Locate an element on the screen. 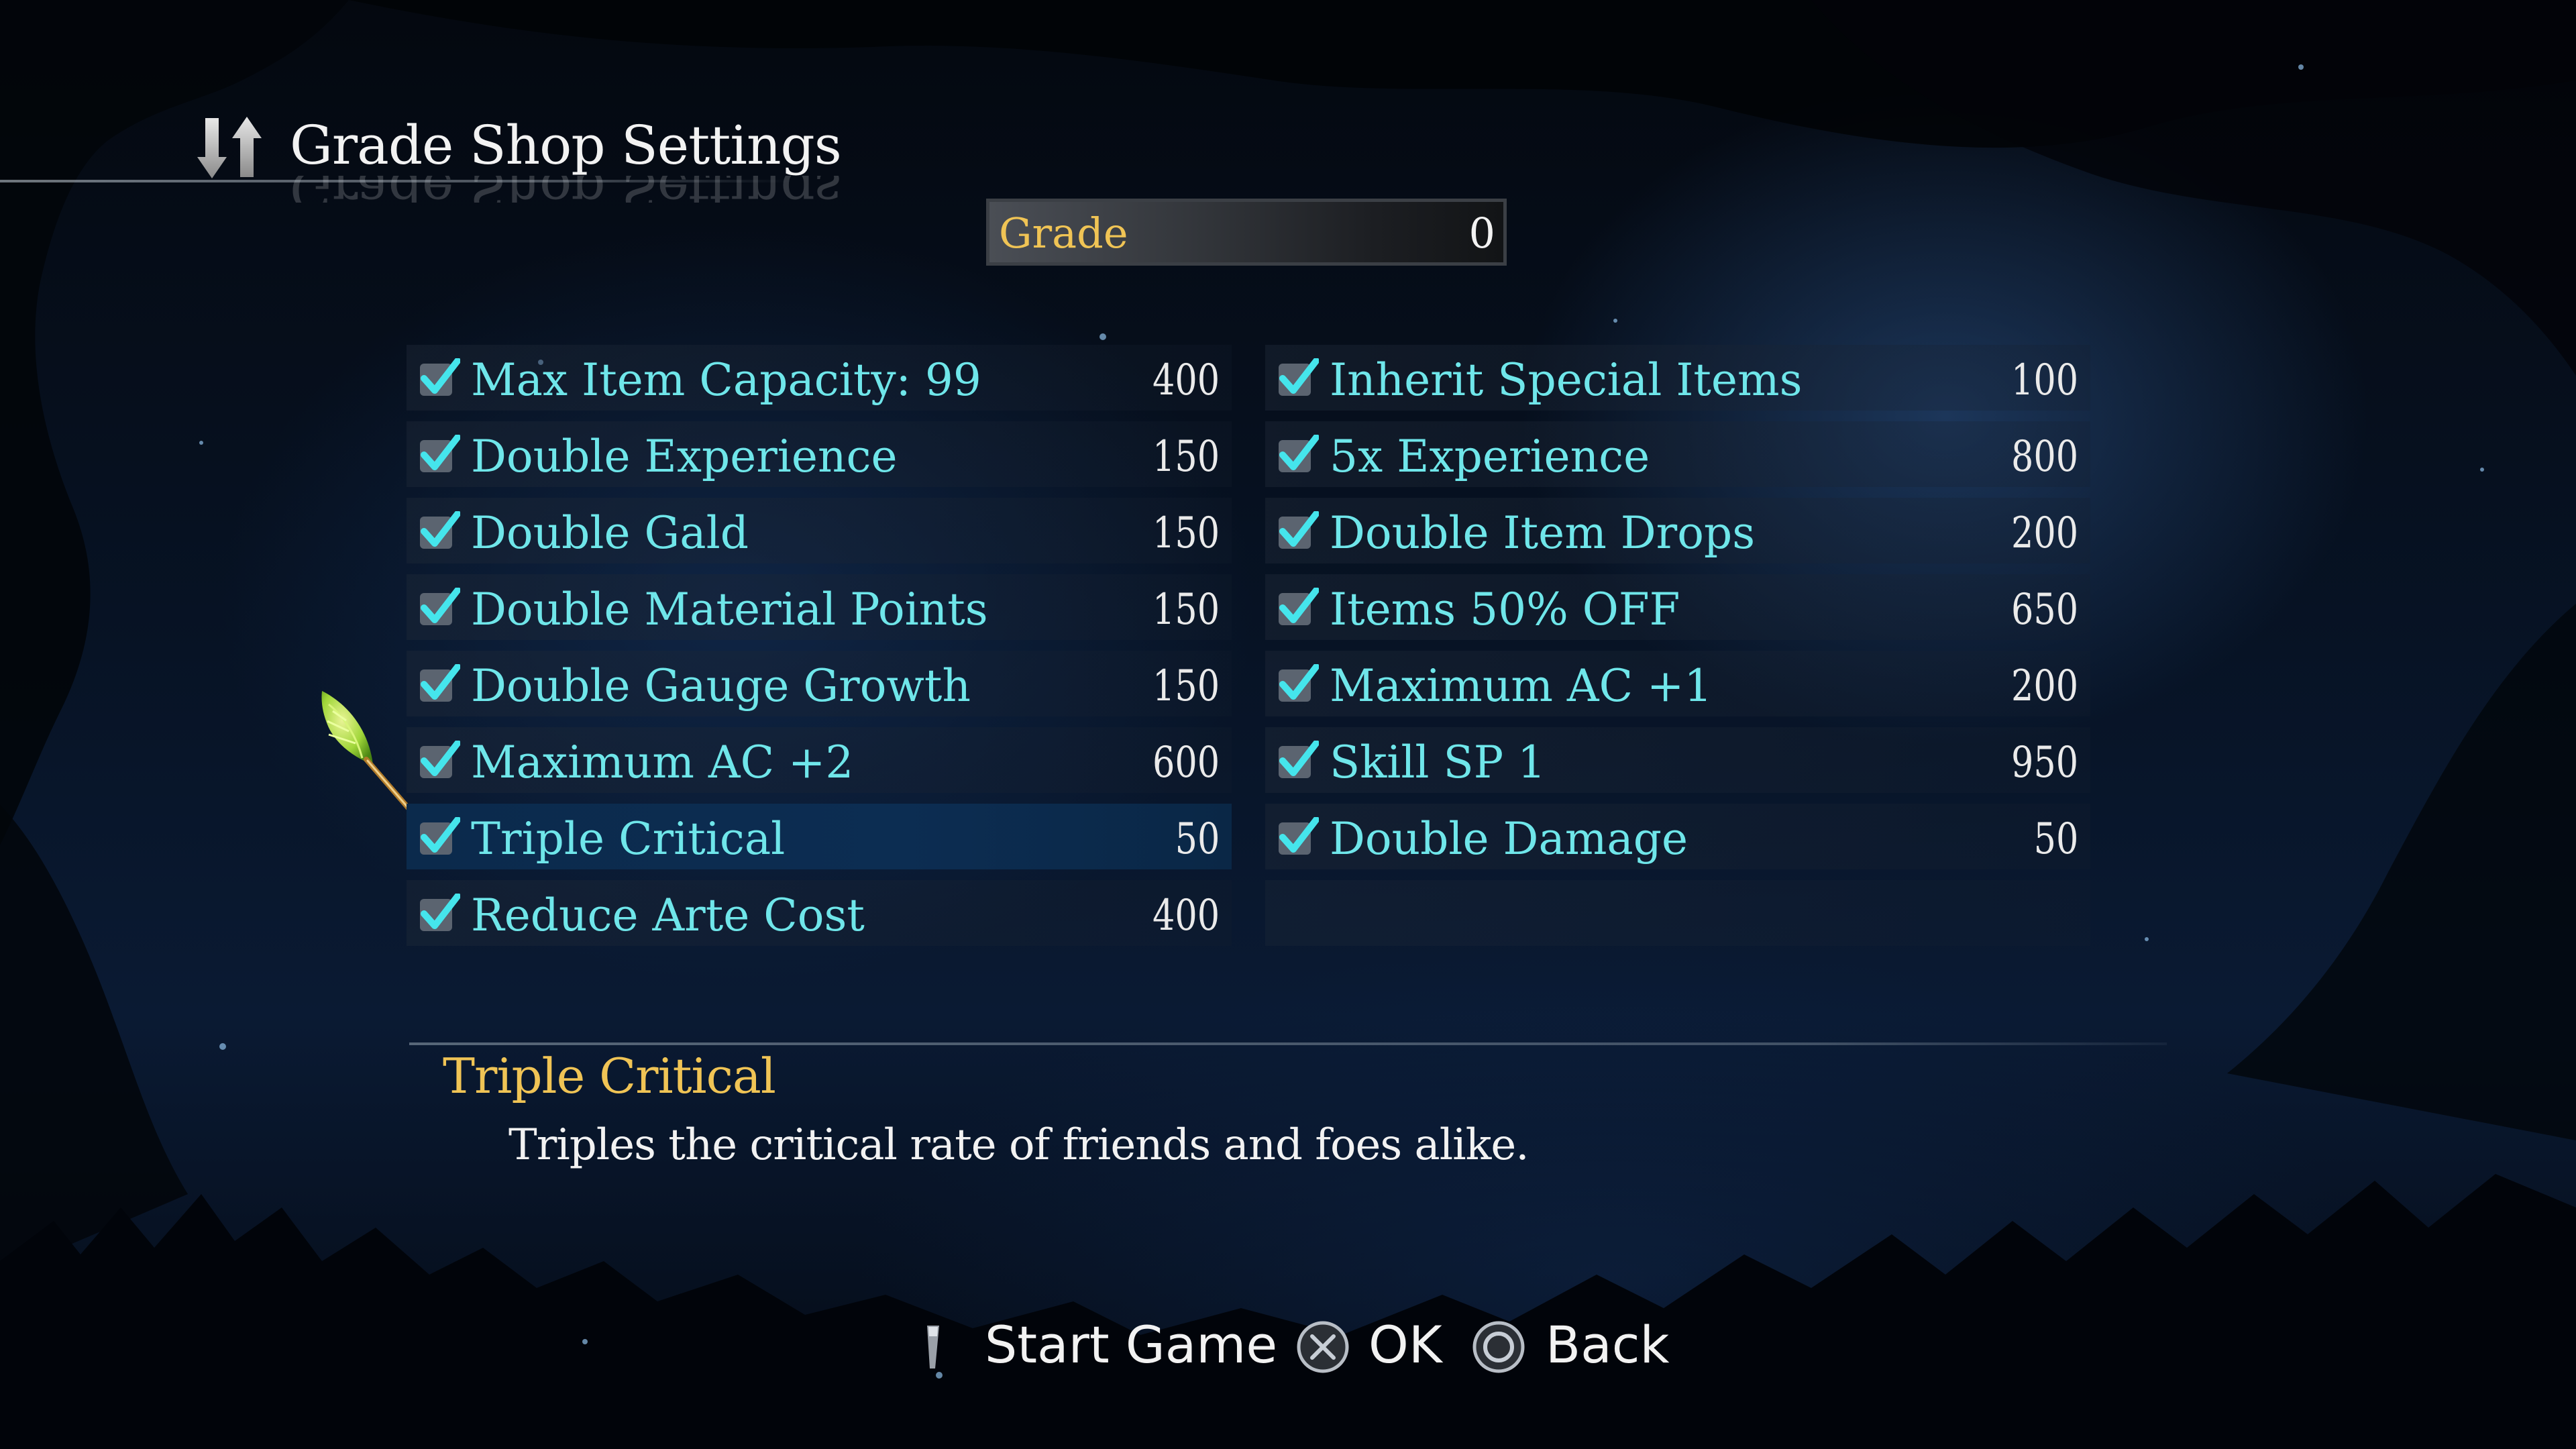  option-row-triple-critical: Triple Critical 50 is located at coordinates (819, 836).